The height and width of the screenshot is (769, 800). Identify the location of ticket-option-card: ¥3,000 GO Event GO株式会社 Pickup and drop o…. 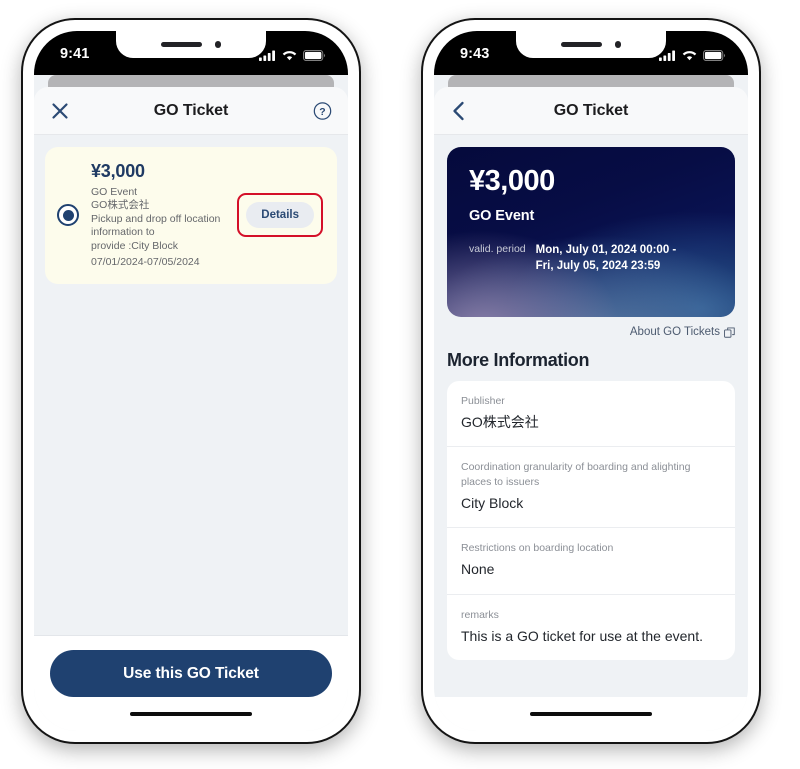
(191, 215).